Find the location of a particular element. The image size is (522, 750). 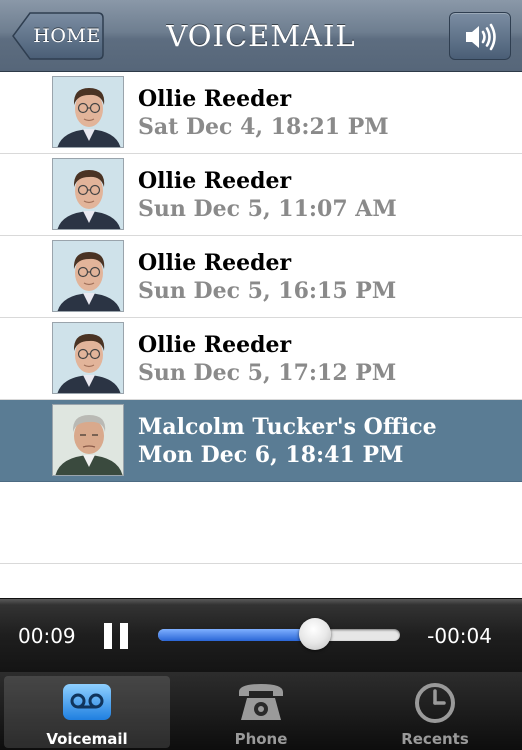

empty-list-row is located at coordinates (261, 523).